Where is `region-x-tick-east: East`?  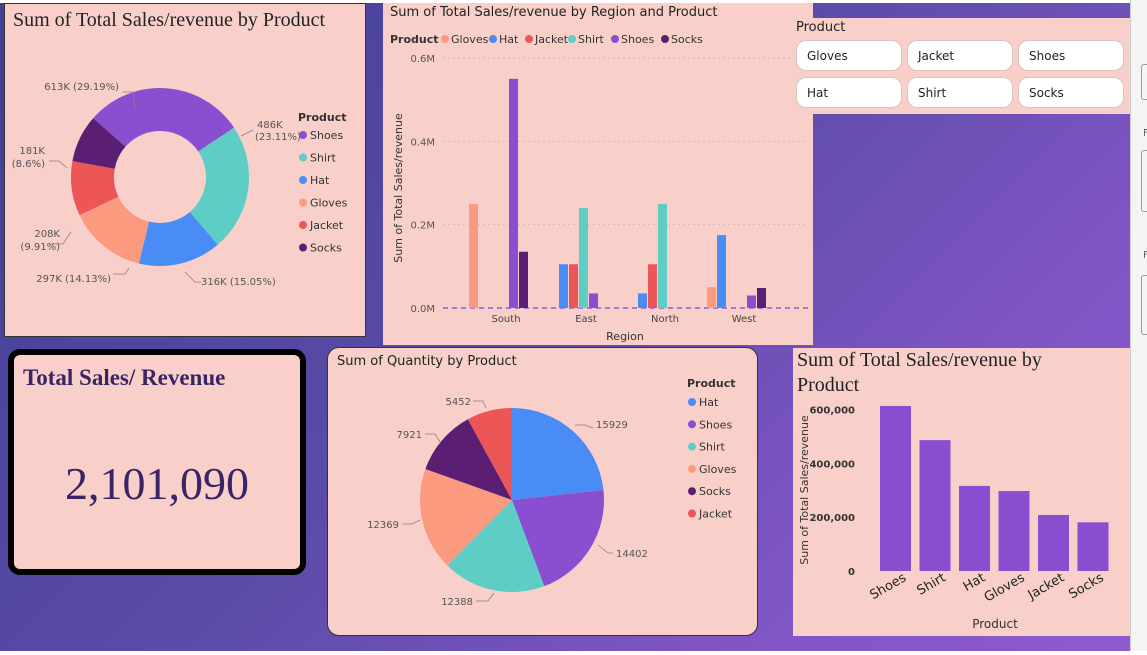
region-x-tick-east: East is located at coordinates (586, 319).